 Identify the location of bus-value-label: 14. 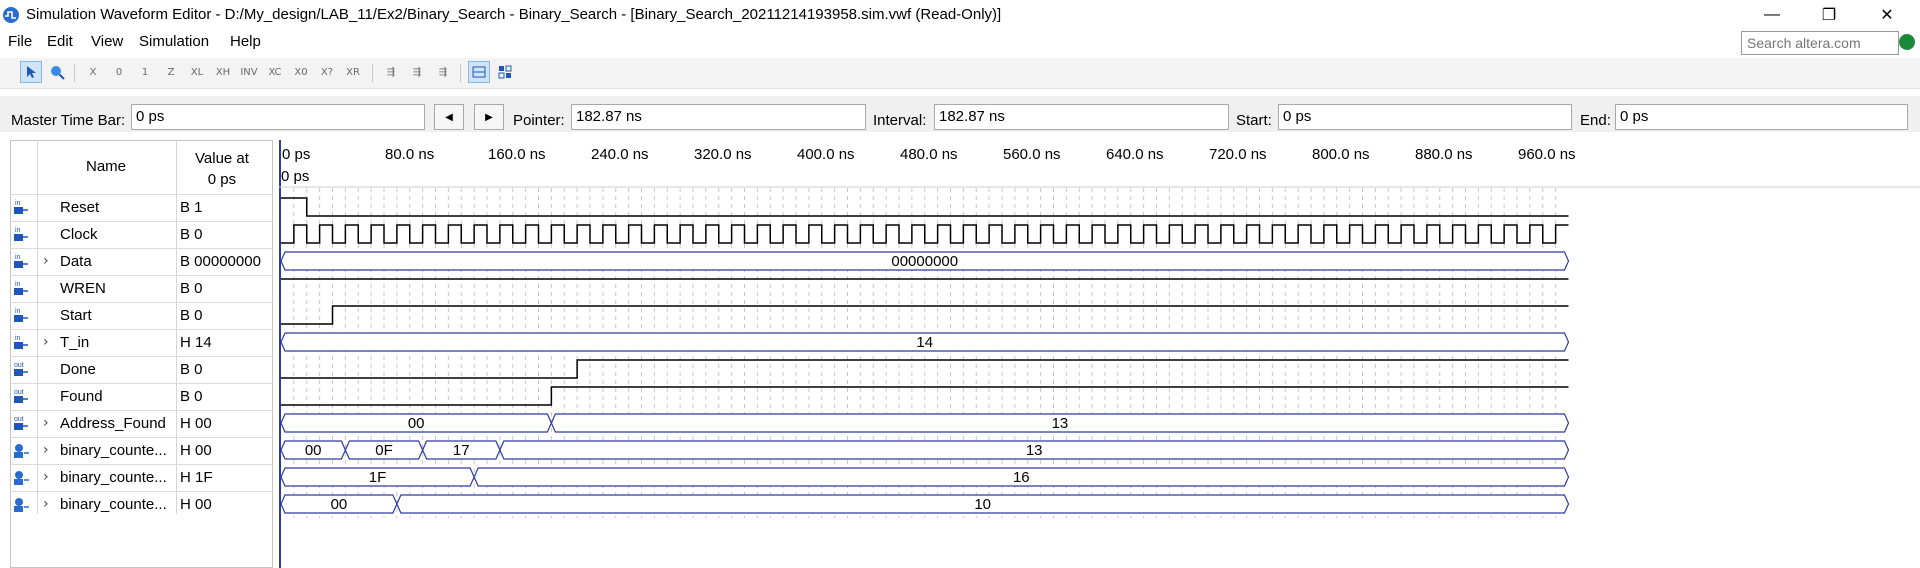
(924, 342).